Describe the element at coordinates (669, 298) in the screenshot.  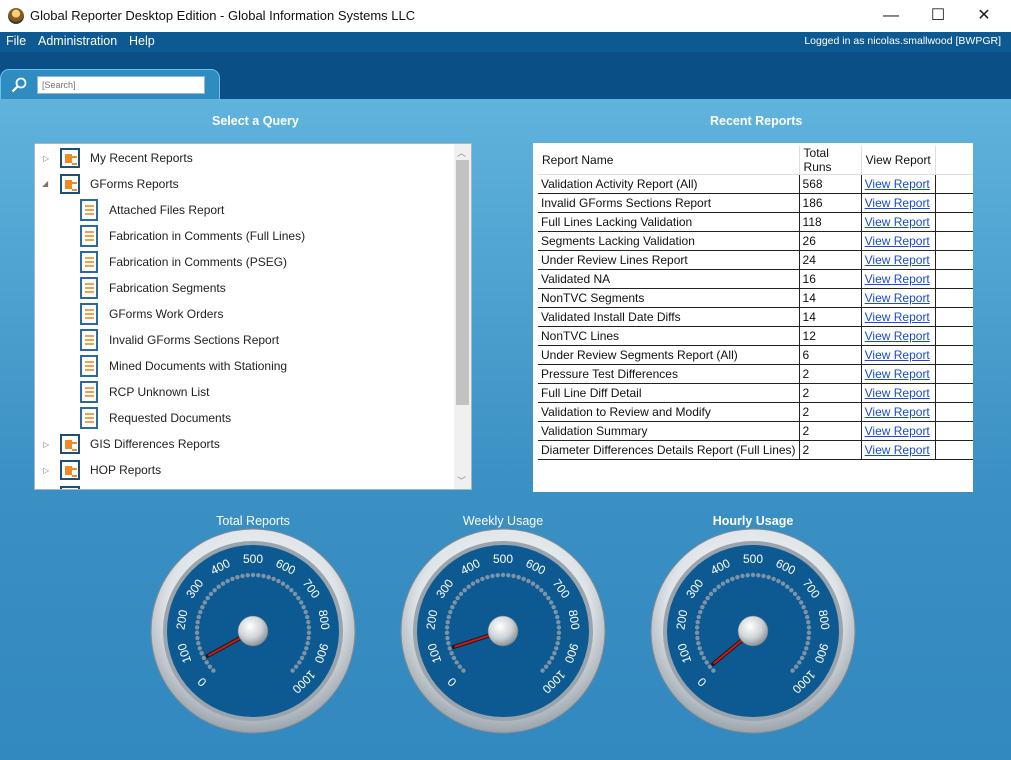
I see `report-name-cell: NonTVC Segments` at that location.